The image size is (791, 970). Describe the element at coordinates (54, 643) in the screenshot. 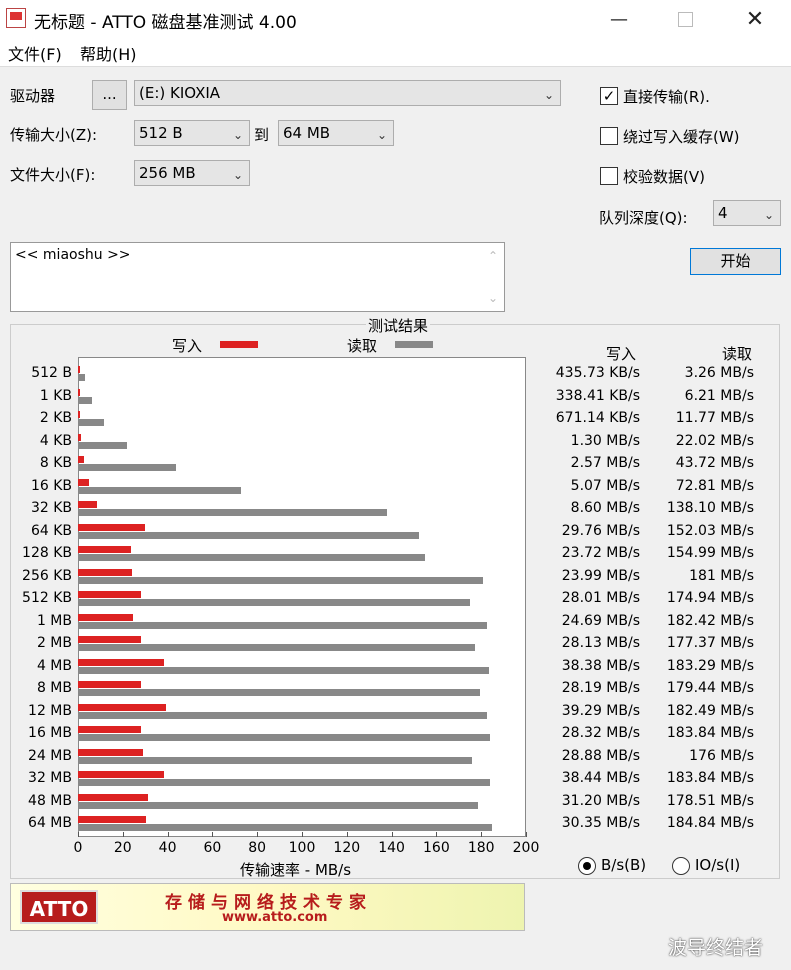

I see `category-label: 2 MB` at that location.